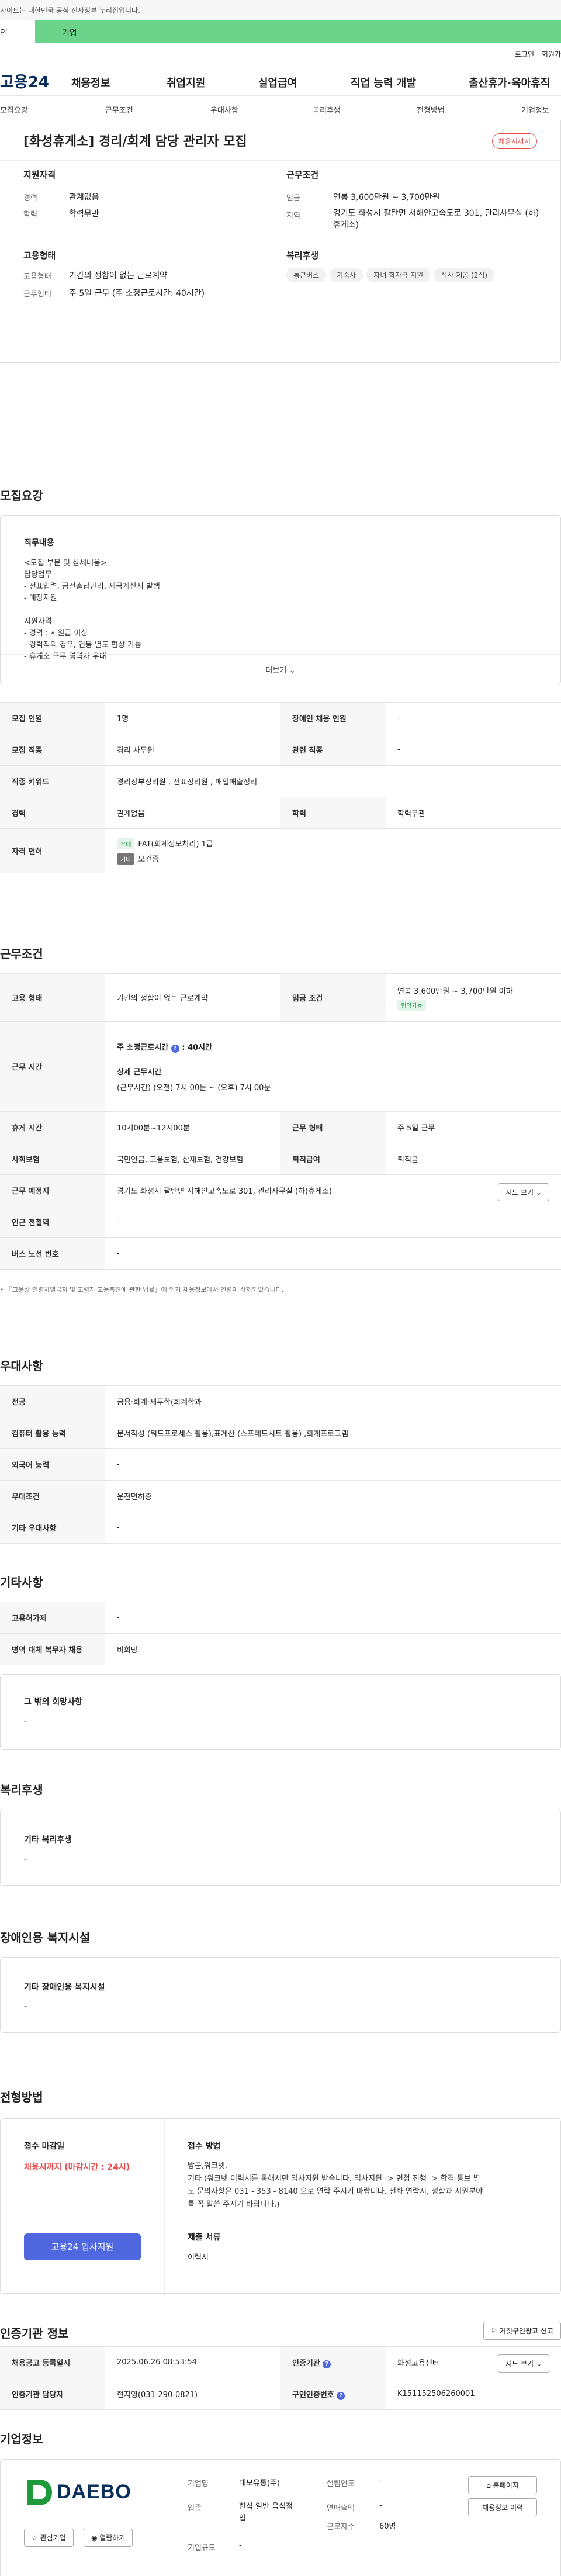  I want to click on hours-main-label: 주 소정근로시간, so click(143, 1047).